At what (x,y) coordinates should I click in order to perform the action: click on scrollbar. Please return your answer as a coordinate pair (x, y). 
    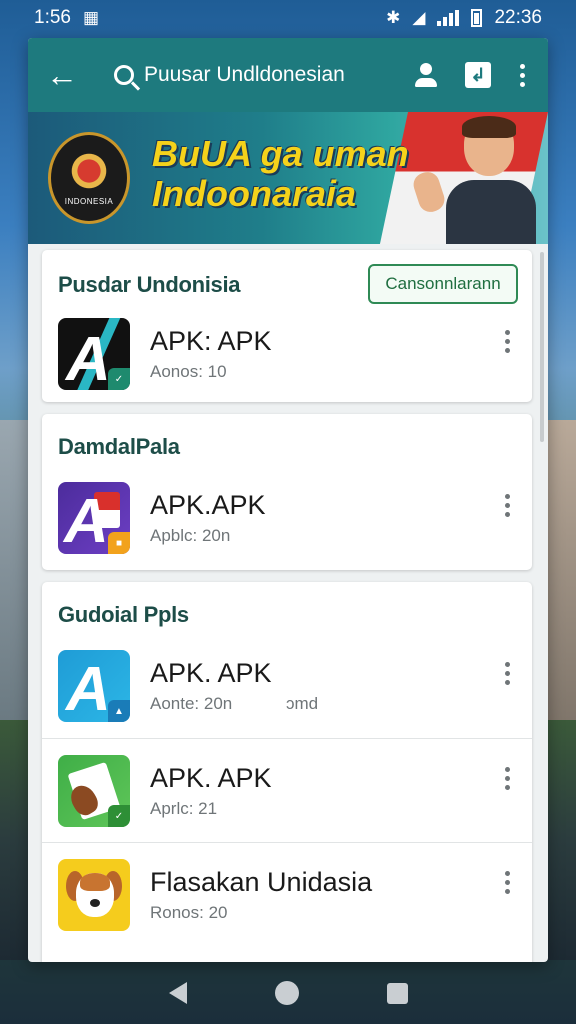
    Looking at the image, I should click on (542, 347).